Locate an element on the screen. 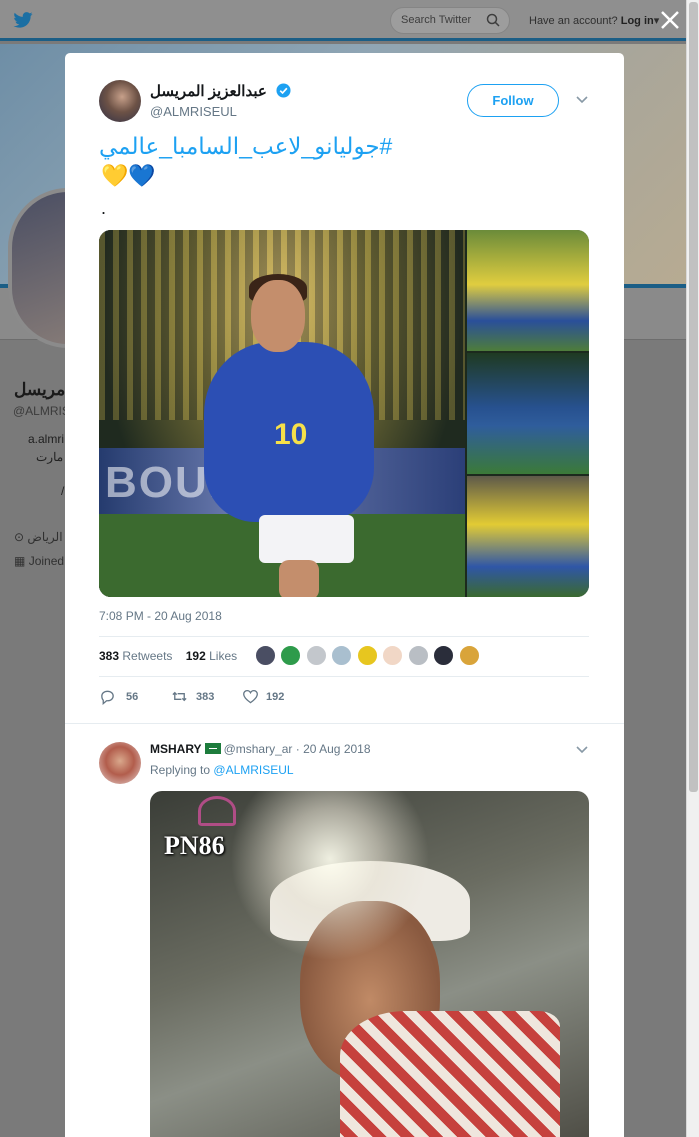 The image size is (699, 1137). reply-author-name: MSHARY is located at coordinates (176, 749).